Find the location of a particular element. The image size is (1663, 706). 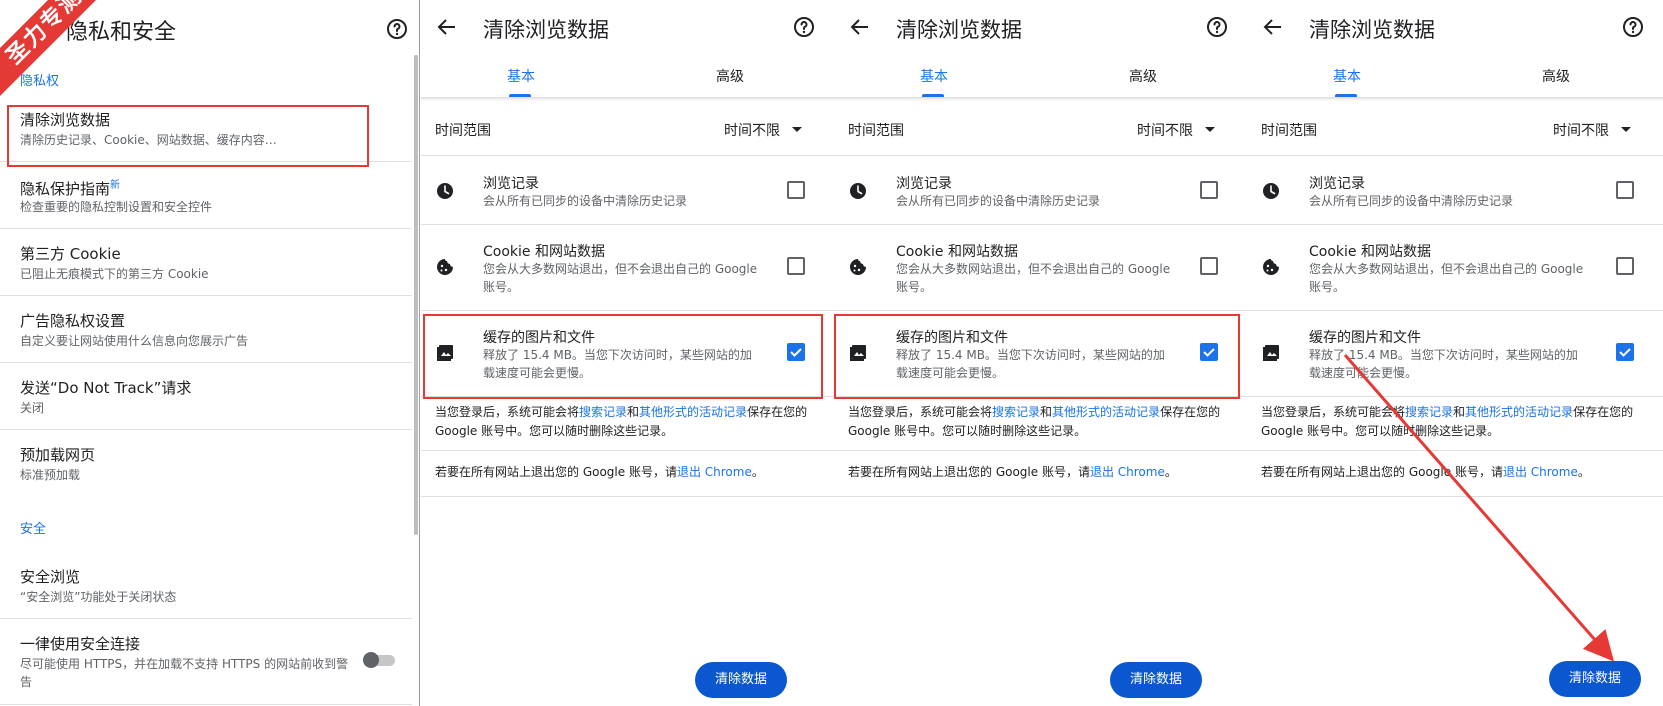

section-security-label: 安全 is located at coordinates (33, 529).